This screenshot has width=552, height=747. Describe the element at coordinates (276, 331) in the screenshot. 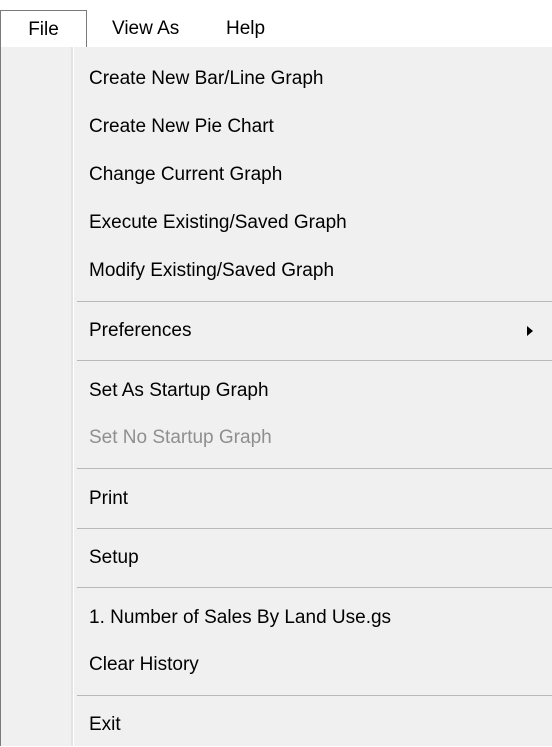

I see `menu-item-preferences: Preferences` at that location.